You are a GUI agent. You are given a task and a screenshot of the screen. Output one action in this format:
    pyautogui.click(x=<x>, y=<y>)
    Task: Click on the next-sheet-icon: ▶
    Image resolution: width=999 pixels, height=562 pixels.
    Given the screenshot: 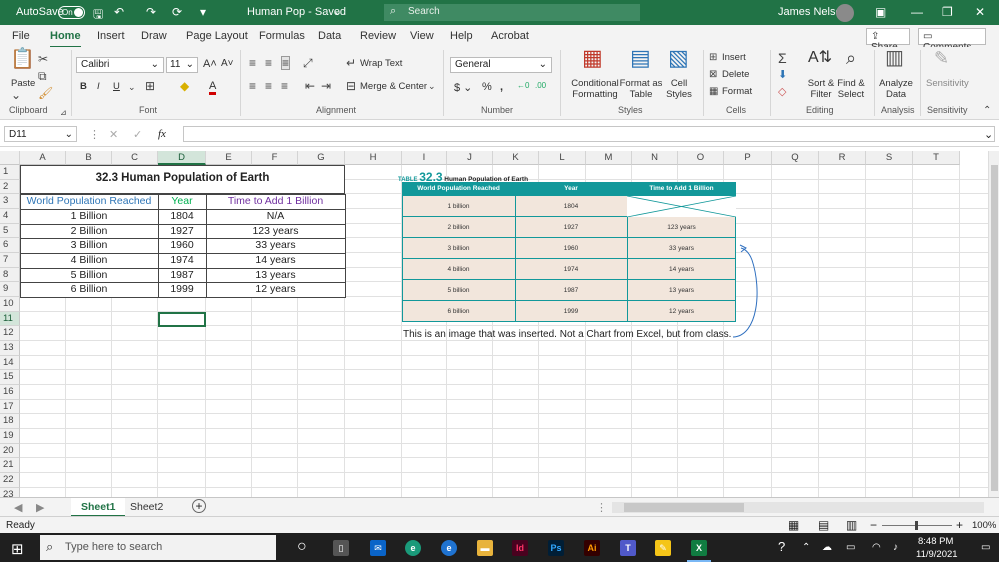 What is the action you would take?
    pyautogui.click(x=40, y=507)
    